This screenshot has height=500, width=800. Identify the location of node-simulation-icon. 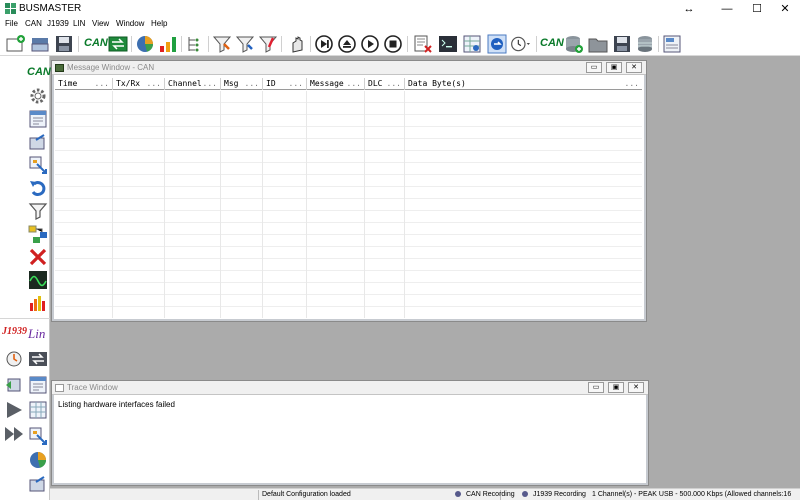
(297, 44).